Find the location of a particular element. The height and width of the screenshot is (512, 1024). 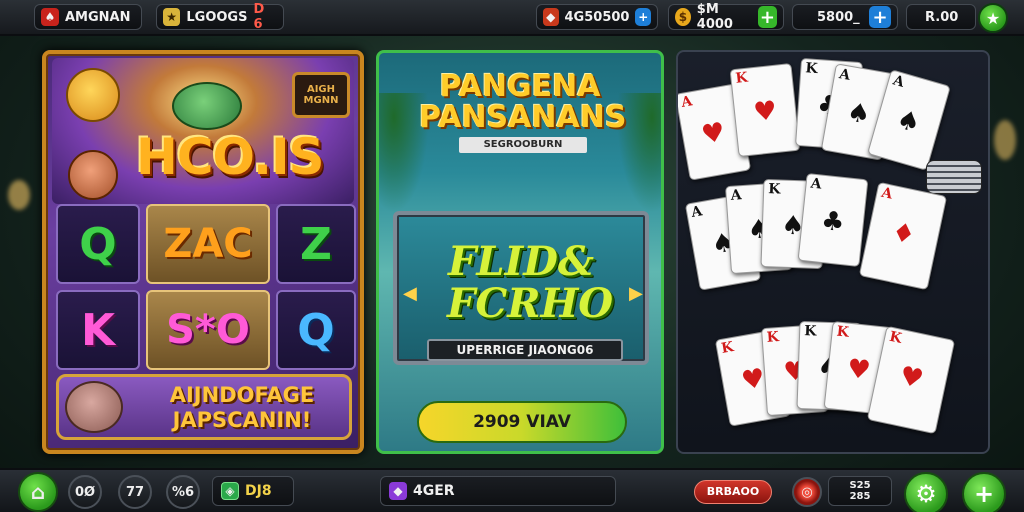

account-label: AMGNAN is located at coordinates (98, 17).